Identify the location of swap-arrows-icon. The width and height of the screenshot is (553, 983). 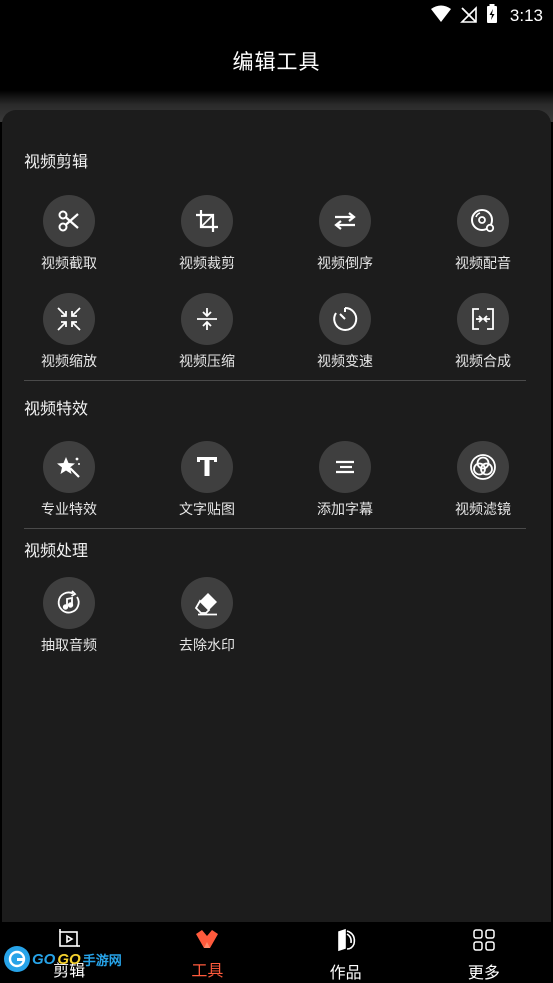
(345, 221).